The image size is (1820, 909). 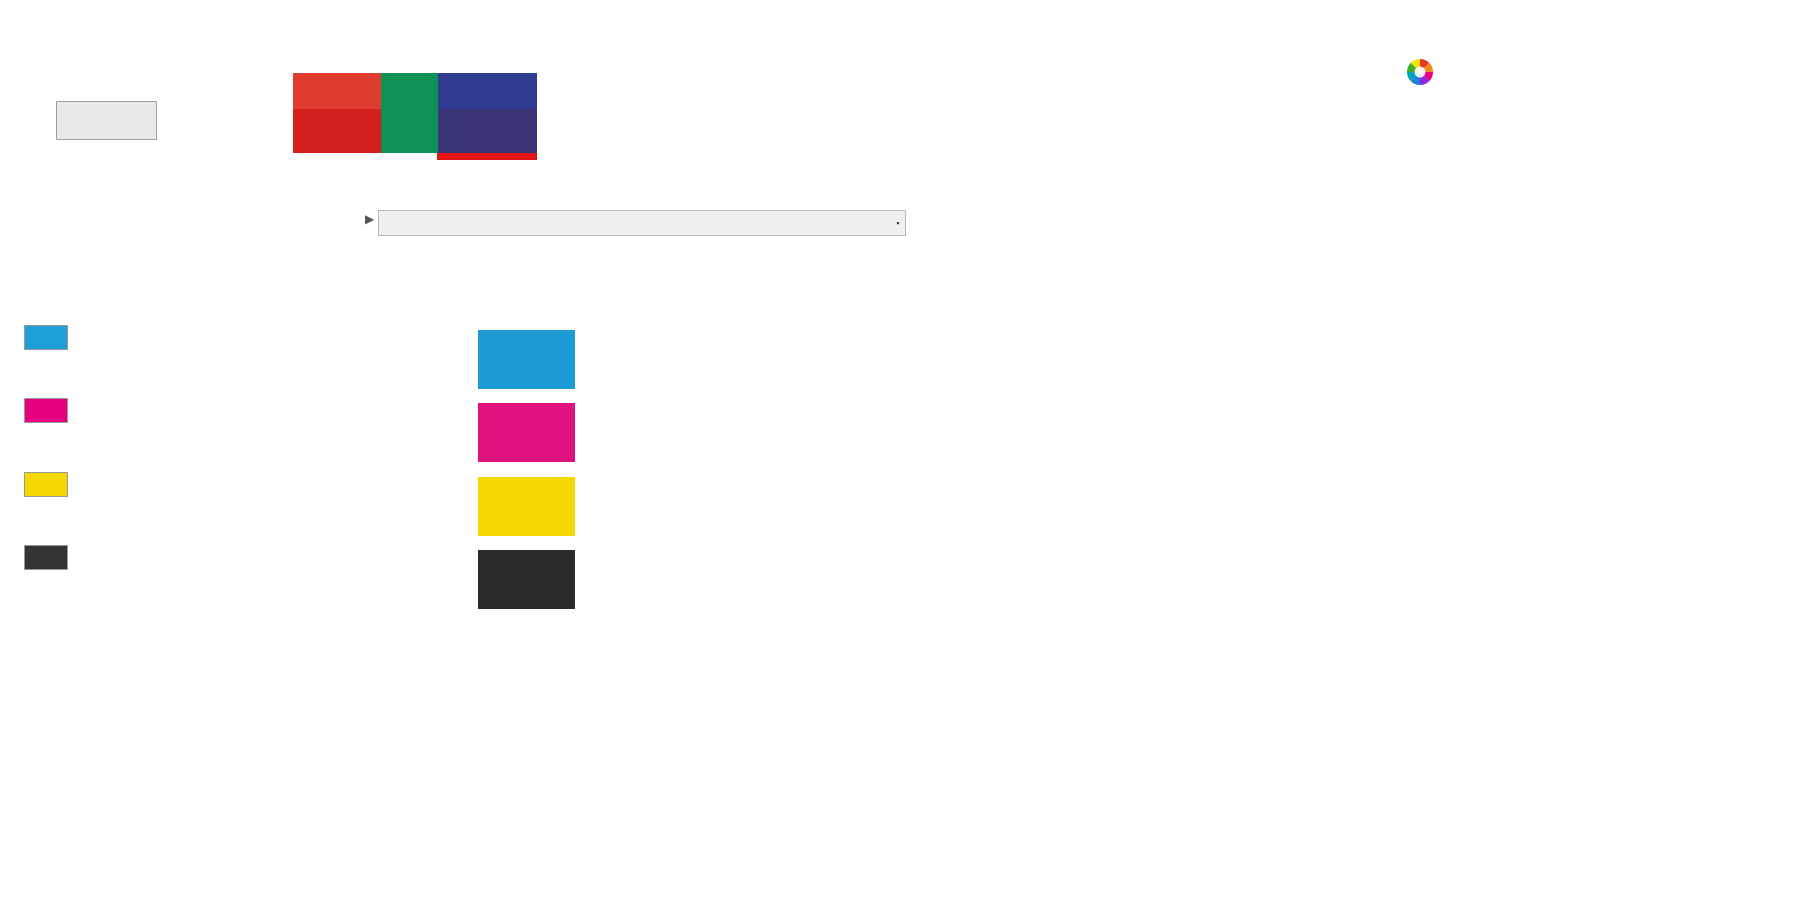 I want to click on superimposition-value-my, so click(x=322, y=91).